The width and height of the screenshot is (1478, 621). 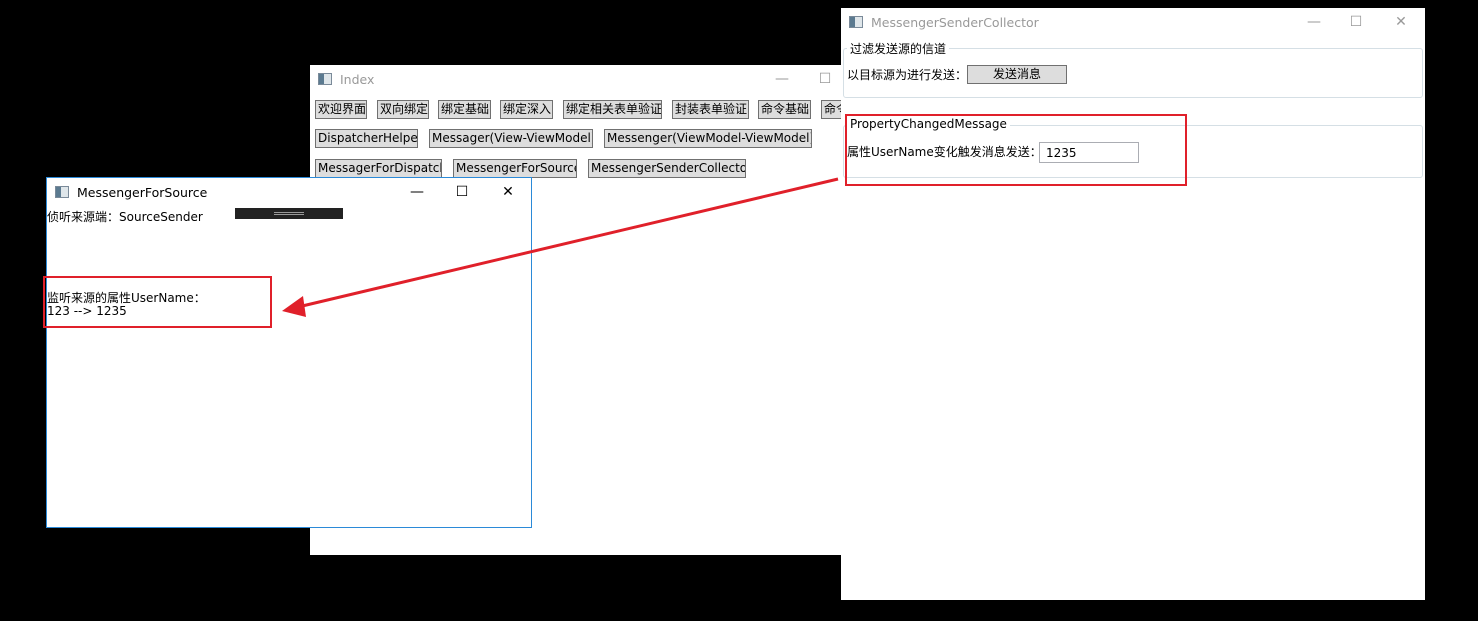 What do you see at coordinates (568, 243) in the screenshot?
I see `arrow-line` at bounding box center [568, 243].